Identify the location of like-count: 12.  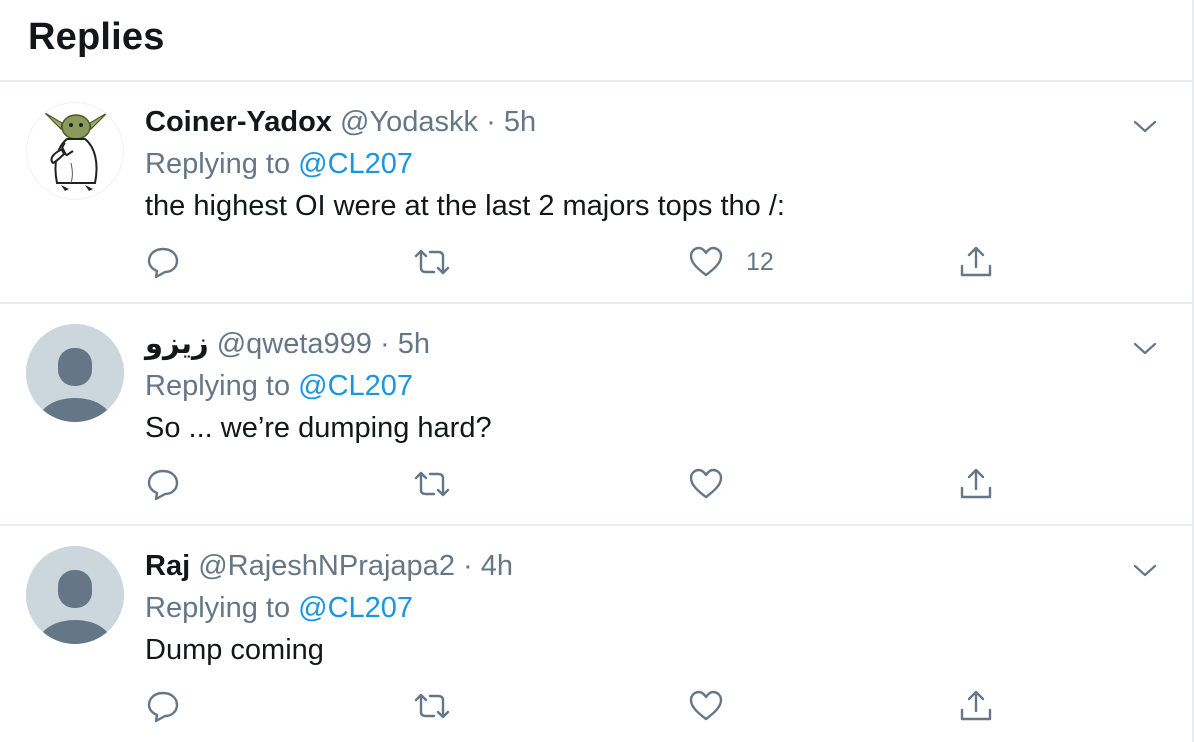
(760, 261).